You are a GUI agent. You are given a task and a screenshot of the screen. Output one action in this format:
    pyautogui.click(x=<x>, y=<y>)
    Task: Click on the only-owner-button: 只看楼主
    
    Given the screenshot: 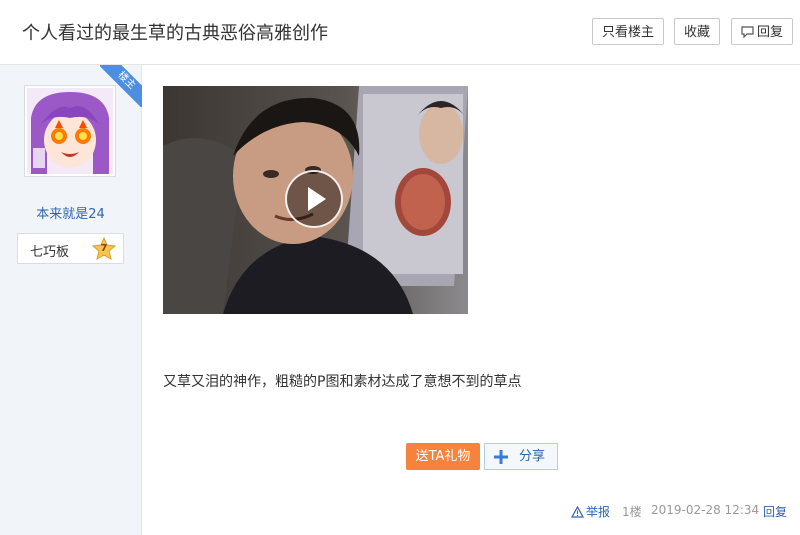 What is the action you would take?
    pyautogui.click(x=628, y=31)
    